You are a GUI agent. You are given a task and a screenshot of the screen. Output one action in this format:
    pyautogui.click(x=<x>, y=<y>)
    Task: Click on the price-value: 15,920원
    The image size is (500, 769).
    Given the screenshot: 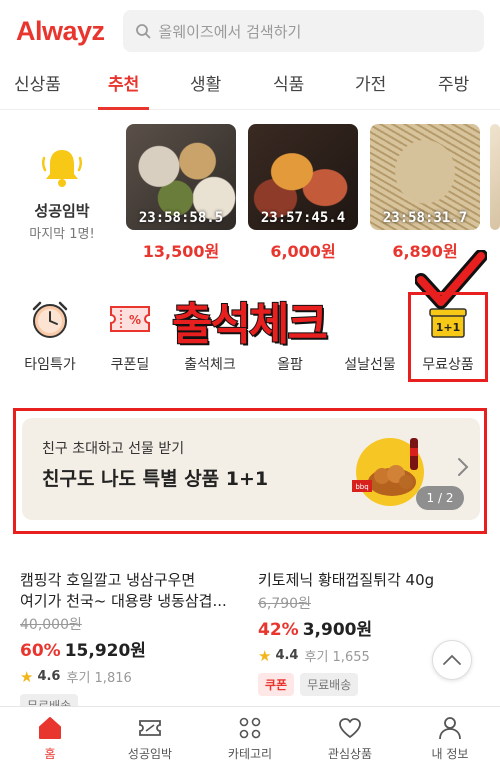 What is the action you would take?
    pyautogui.click(x=105, y=651)
    